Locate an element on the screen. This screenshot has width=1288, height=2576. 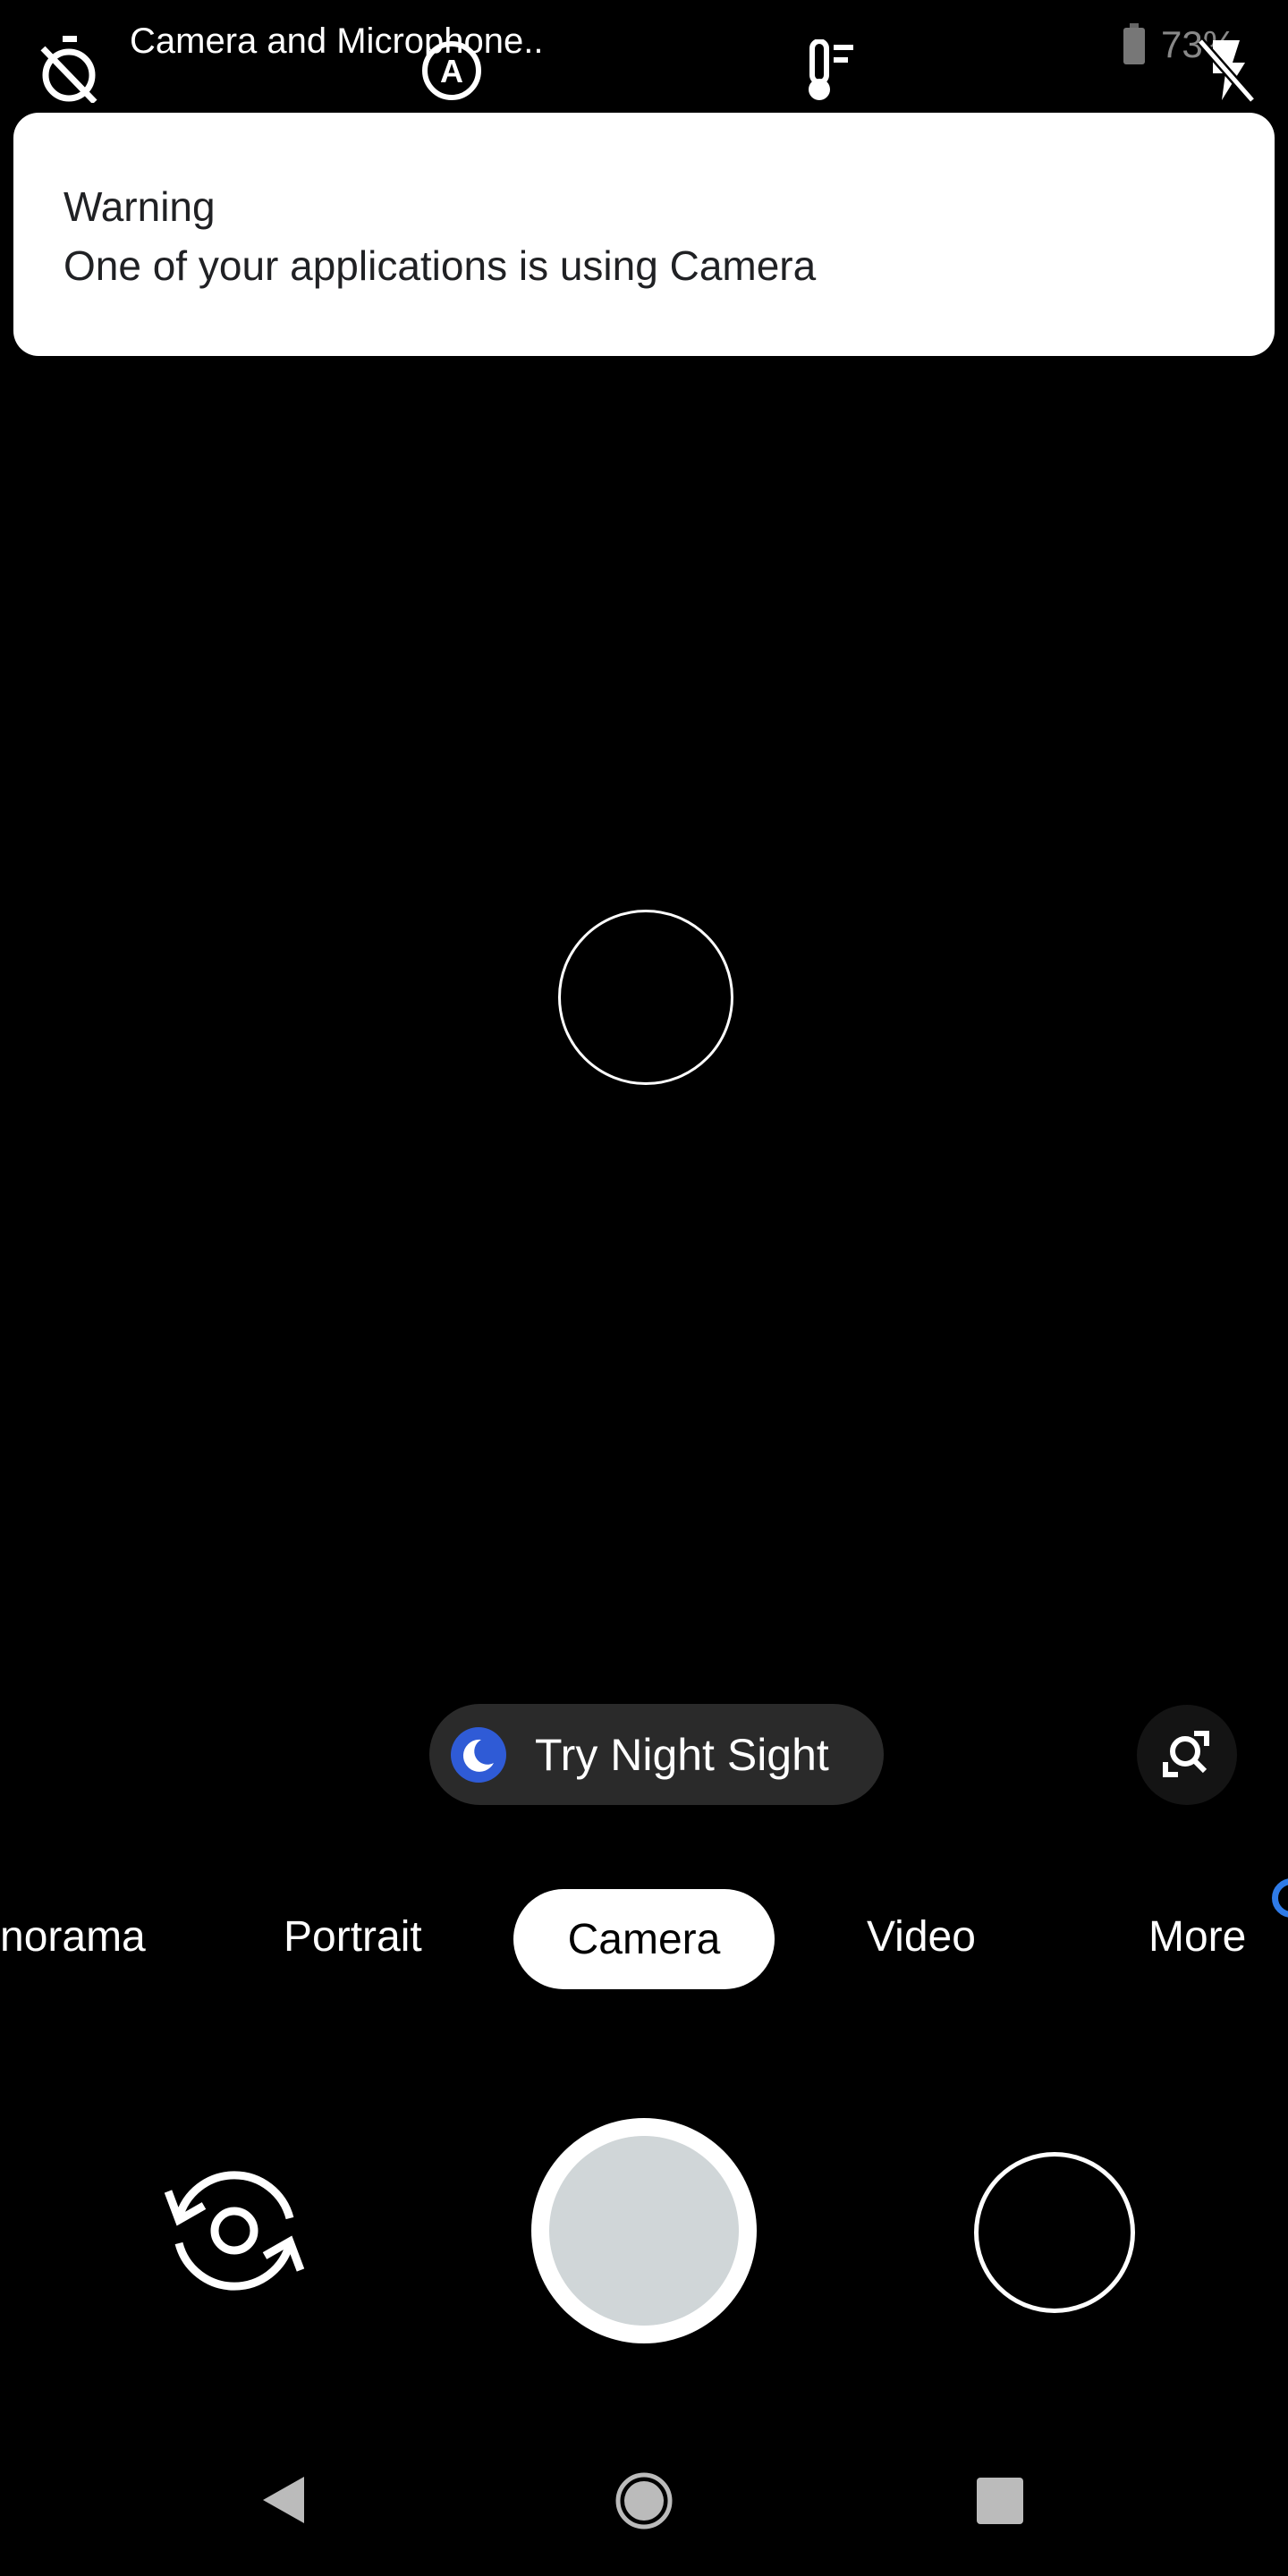
switch-camera-button is located at coordinates (234, 2231).